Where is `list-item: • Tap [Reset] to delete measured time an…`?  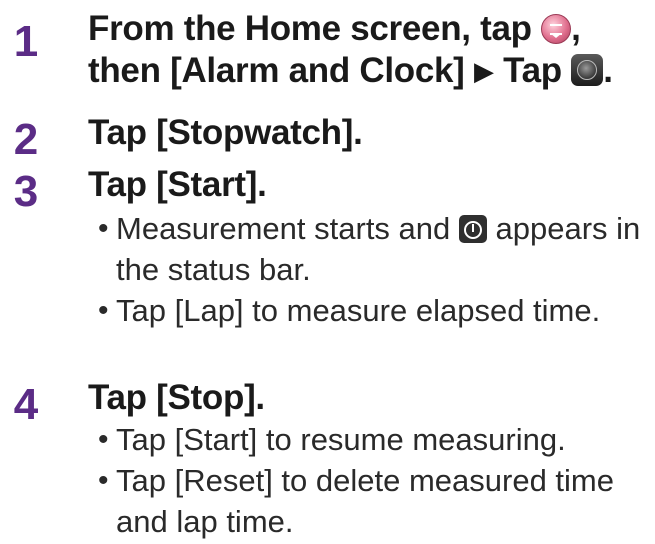
list-item: • Tap [Reset] to delete measured time an… is located at coordinates (372, 501).